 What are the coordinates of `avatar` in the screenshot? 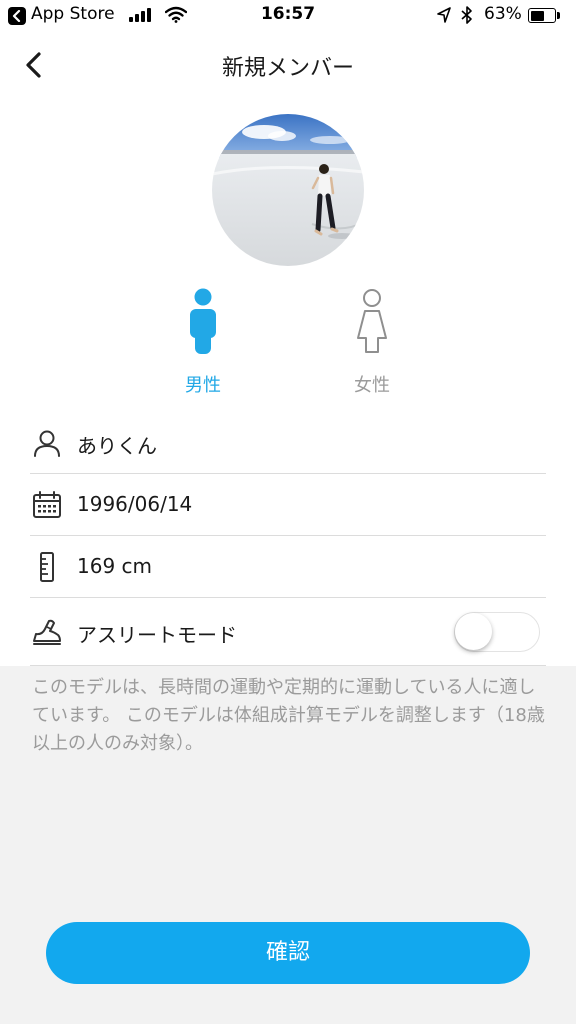 It's located at (288, 190).